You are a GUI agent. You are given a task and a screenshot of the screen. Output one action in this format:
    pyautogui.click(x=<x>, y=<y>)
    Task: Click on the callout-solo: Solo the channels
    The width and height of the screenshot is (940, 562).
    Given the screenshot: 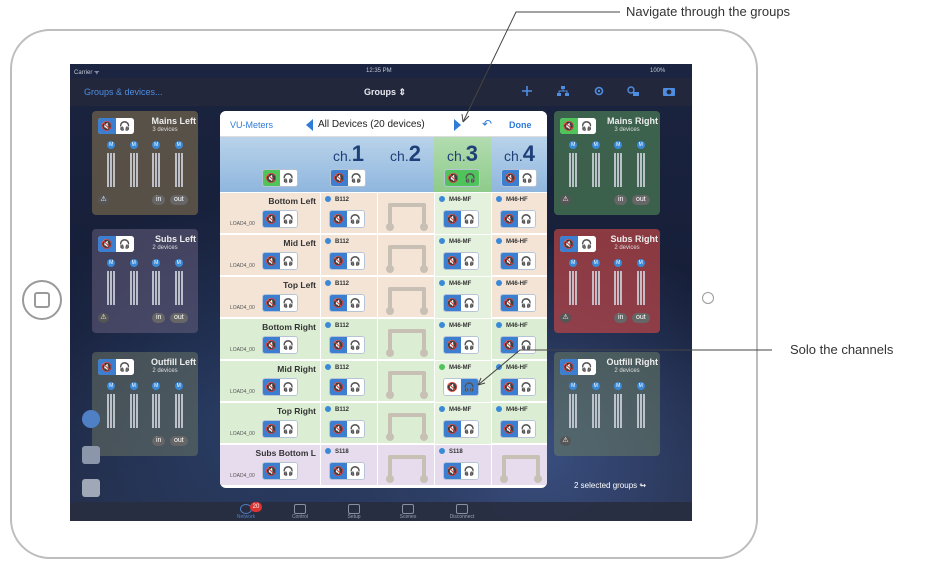 What is the action you would take?
    pyautogui.click(x=842, y=349)
    